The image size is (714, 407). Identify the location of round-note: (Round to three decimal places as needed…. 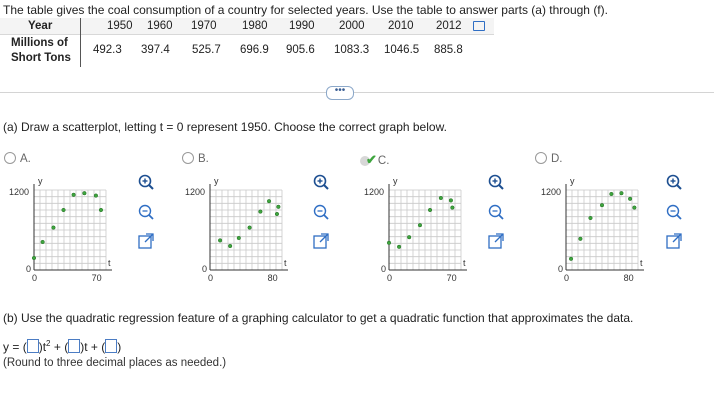
(115, 363).